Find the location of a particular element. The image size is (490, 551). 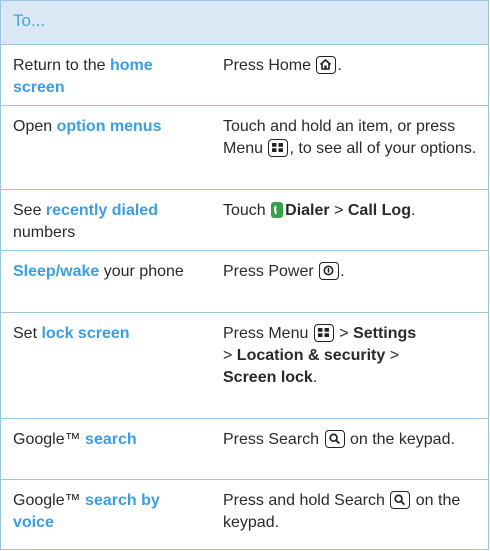

task-cell: Google™ search is located at coordinates (108, 440).